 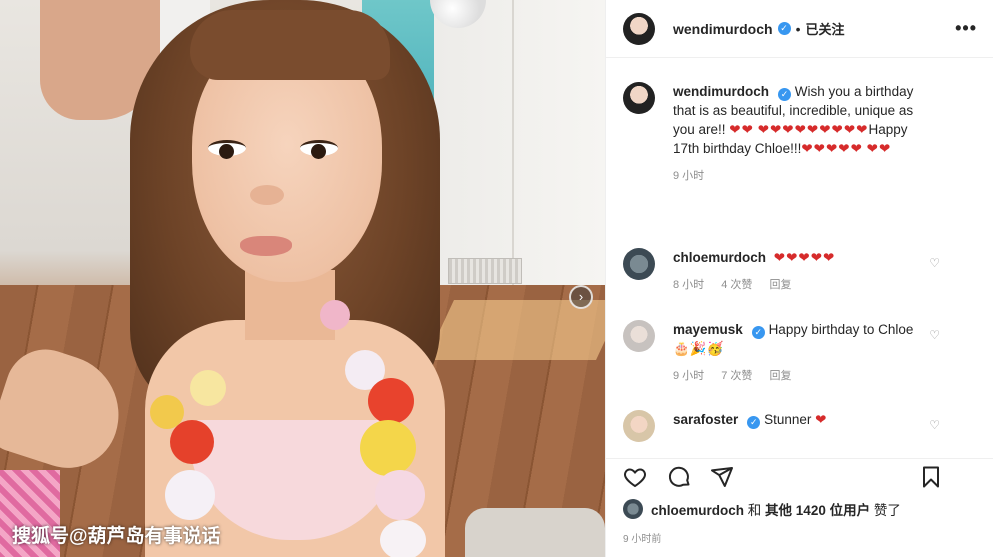 I want to click on right-eye, so click(x=319, y=149).